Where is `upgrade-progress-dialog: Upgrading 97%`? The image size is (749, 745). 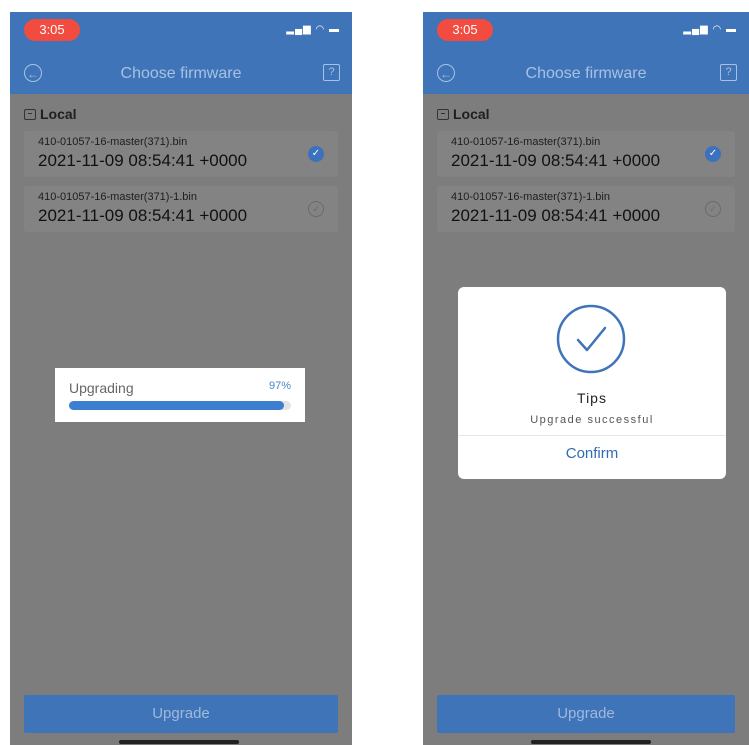
upgrade-progress-dialog: Upgrading 97% is located at coordinates (180, 395).